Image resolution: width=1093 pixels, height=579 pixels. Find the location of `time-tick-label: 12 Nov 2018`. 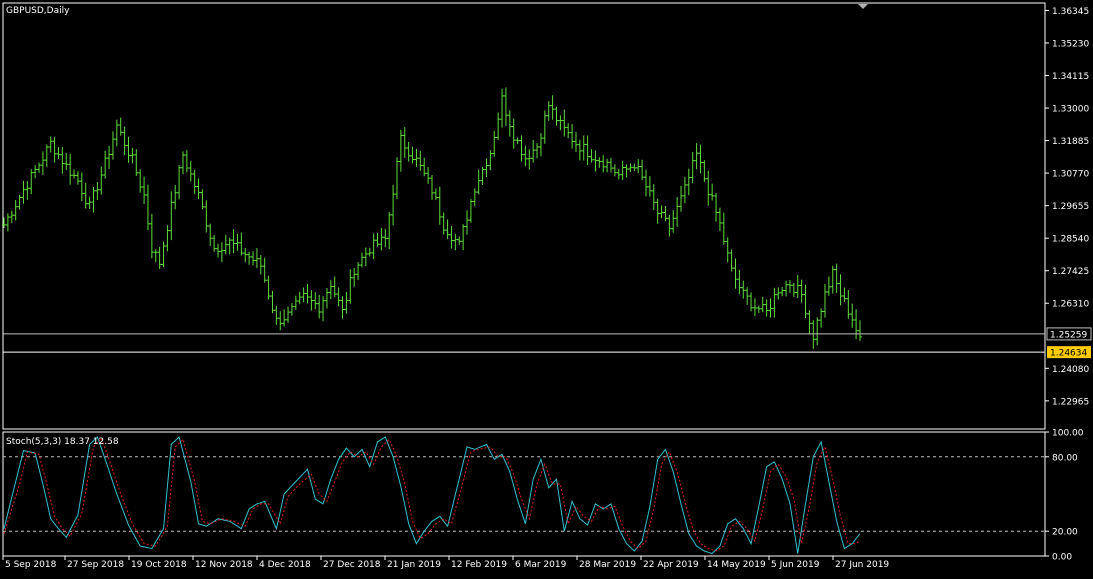

time-tick-label: 12 Nov 2018 is located at coordinates (224, 565).